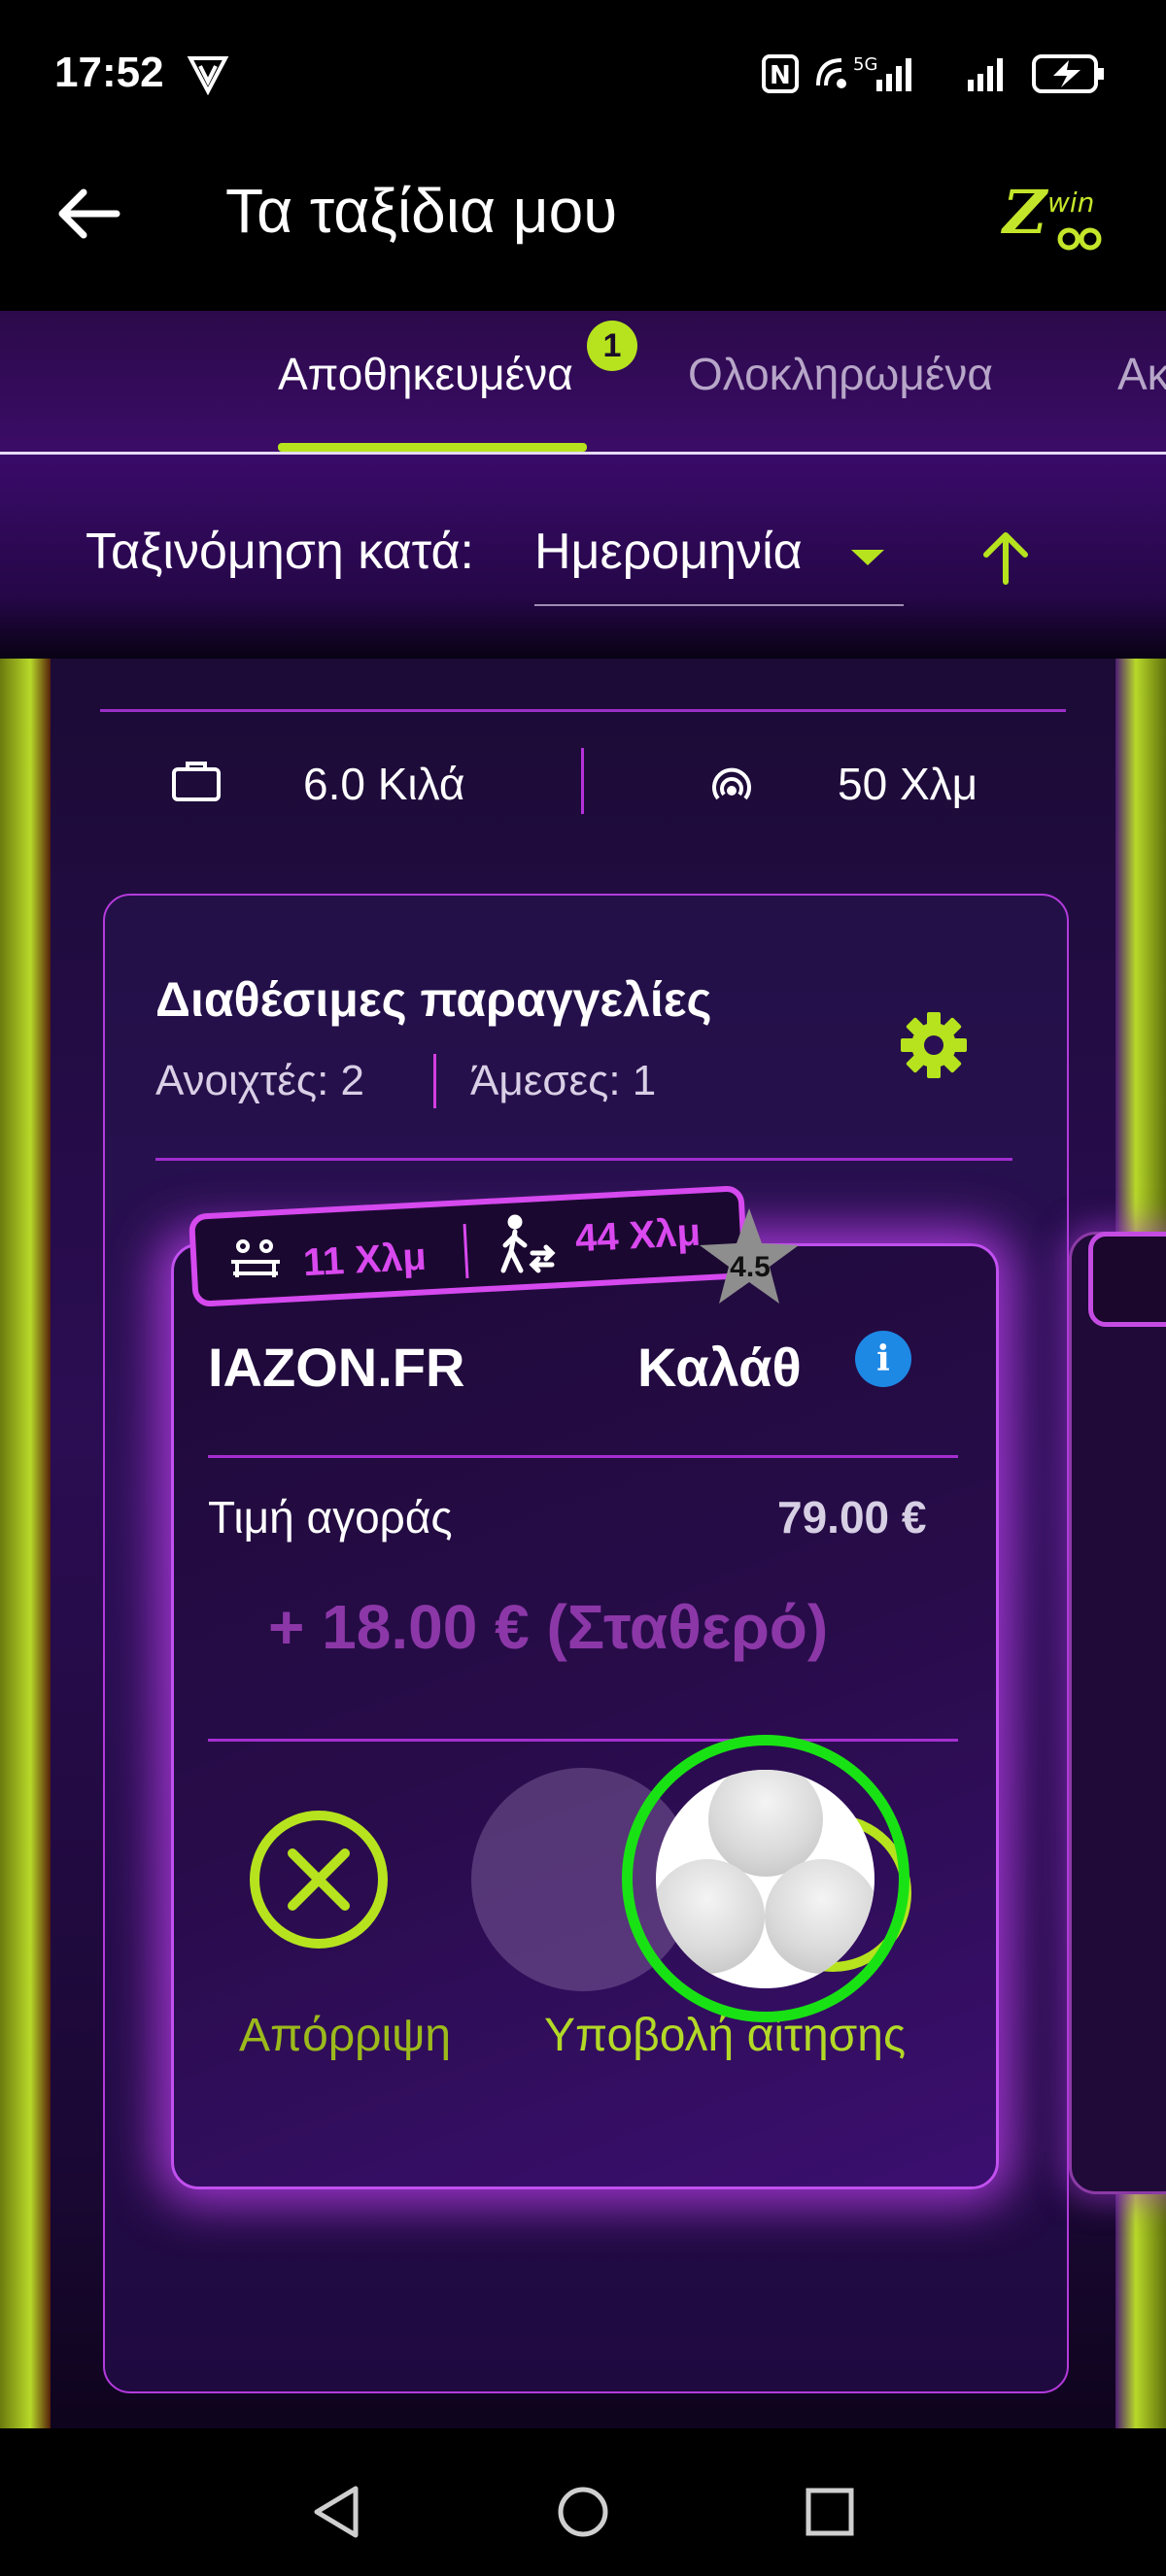 This screenshot has width=1166, height=2576. What do you see at coordinates (725, 2035) in the screenshot?
I see `submit-request-label: Υποβολή αίτησης` at bounding box center [725, 2035].